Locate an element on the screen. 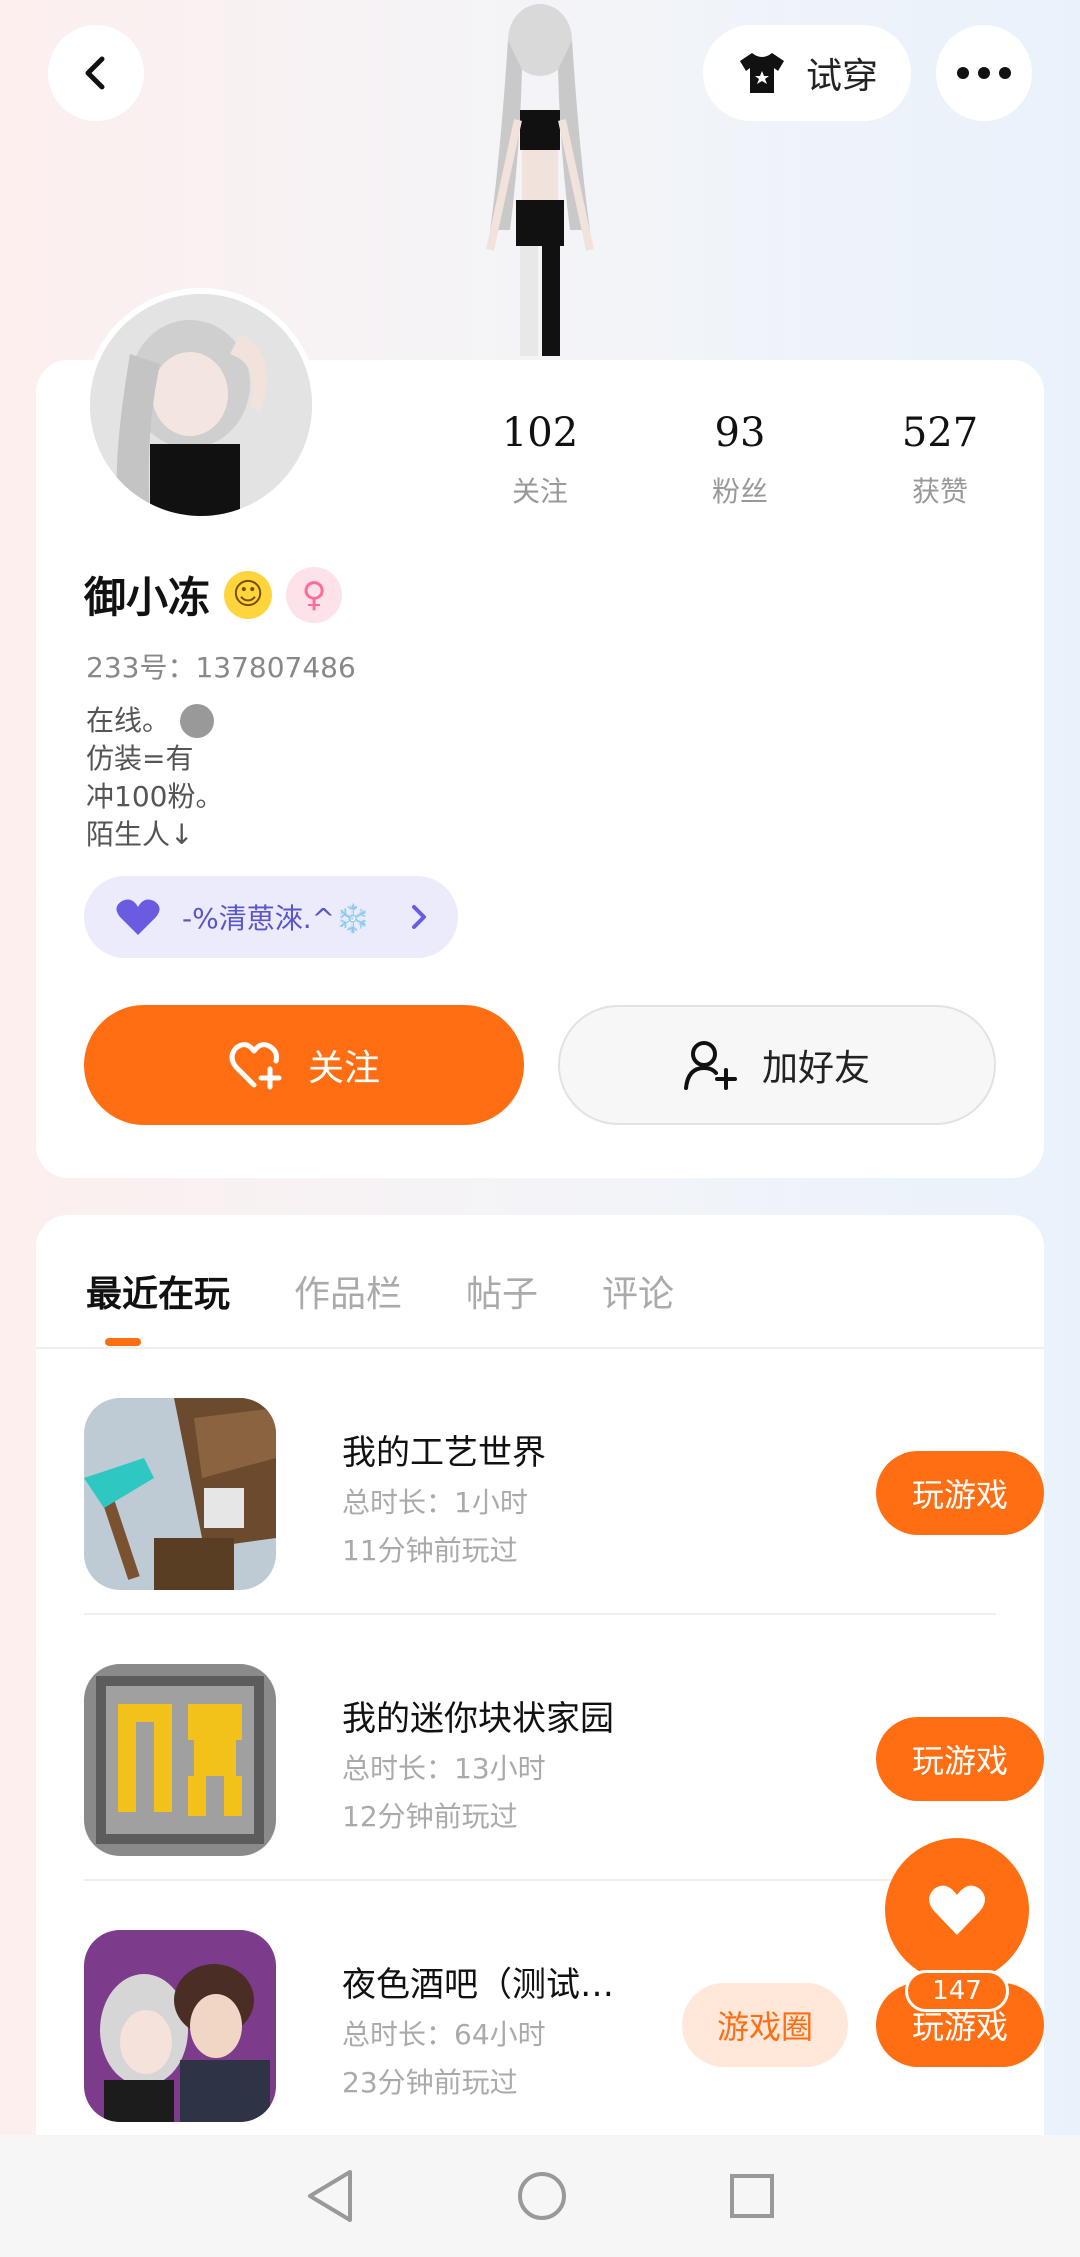 The height and width of the screenshot is (2257, 1080). profile-tag-pill: -%清葸淶.^❄️ is located at coordinates (271, 917).